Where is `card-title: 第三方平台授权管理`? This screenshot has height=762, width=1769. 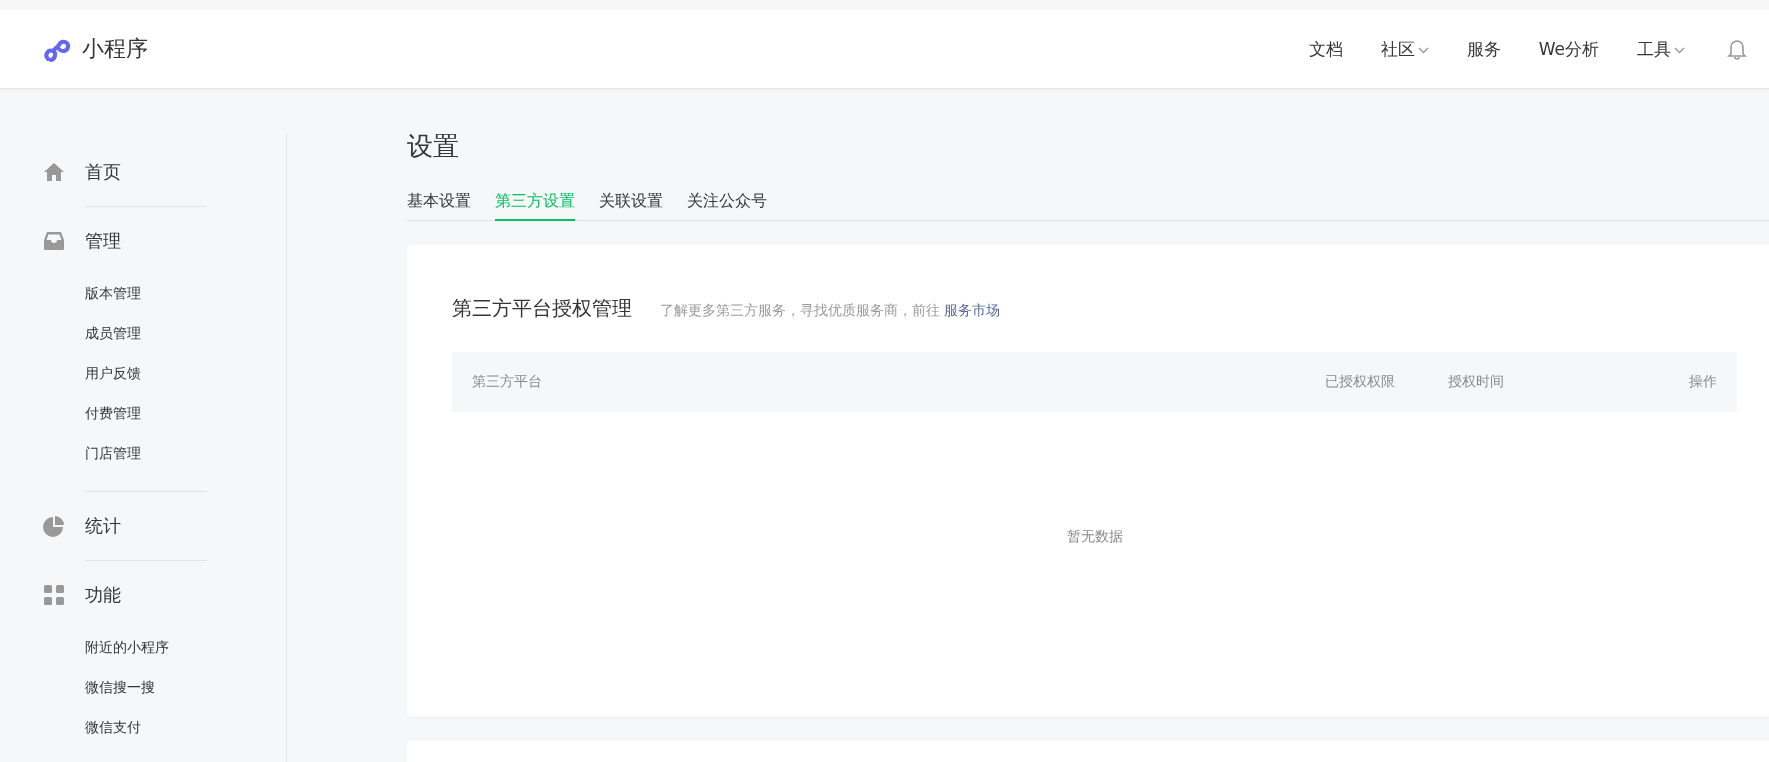
card-title: 第三方平台授权管理 is located at coordinates (542, 308).